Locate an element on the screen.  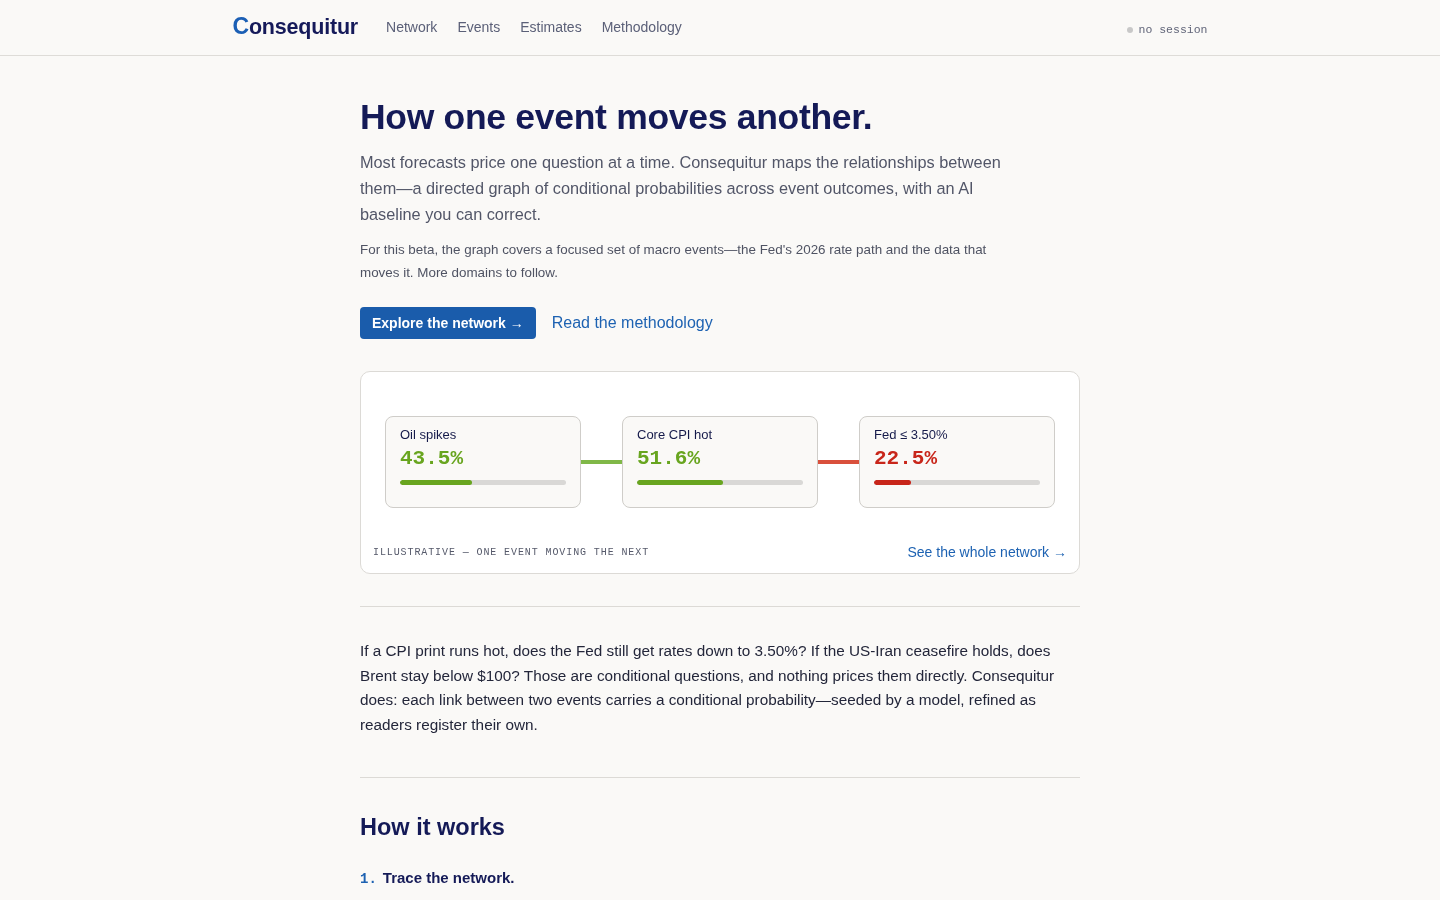
probability-value: 22.5% is located at coordinates (905, 459).